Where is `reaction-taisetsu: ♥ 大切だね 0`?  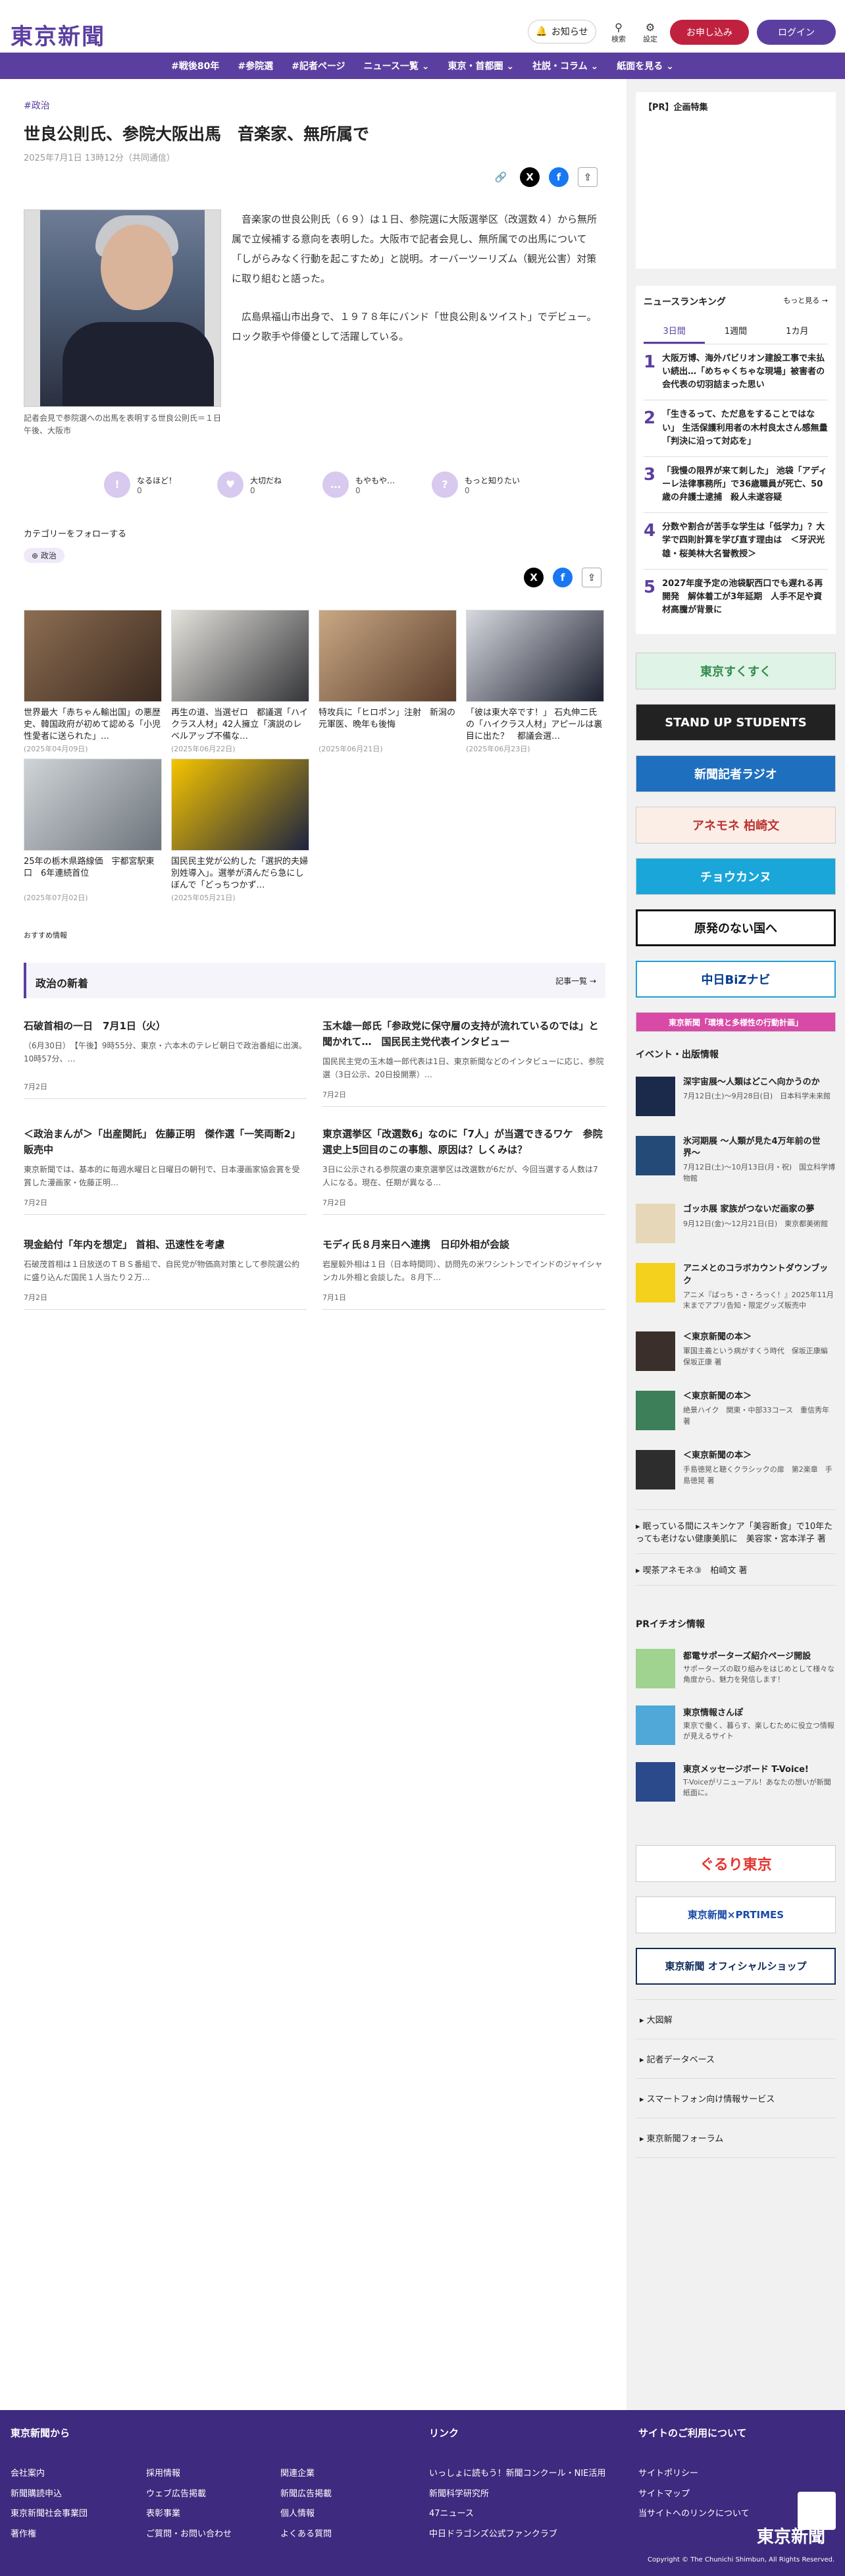 reaction-taisetsu: ♥ 大切だね 0 is located at coordinates (250, 484).